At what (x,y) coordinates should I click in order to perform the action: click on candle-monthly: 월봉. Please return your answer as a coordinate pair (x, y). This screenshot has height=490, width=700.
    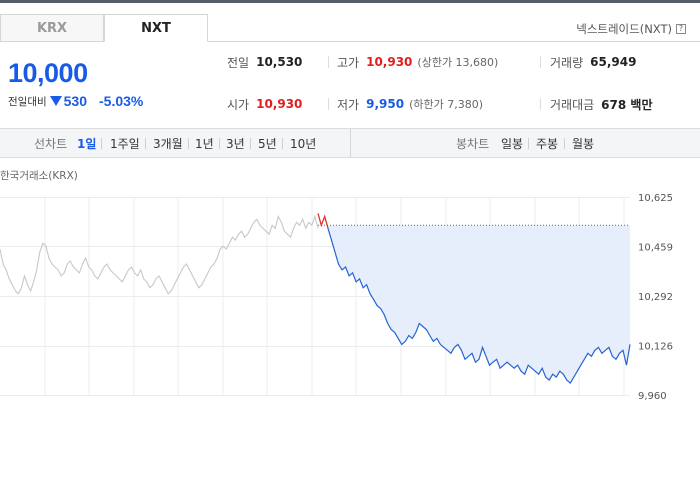
    Looking at the image, I should click on (583, 143).